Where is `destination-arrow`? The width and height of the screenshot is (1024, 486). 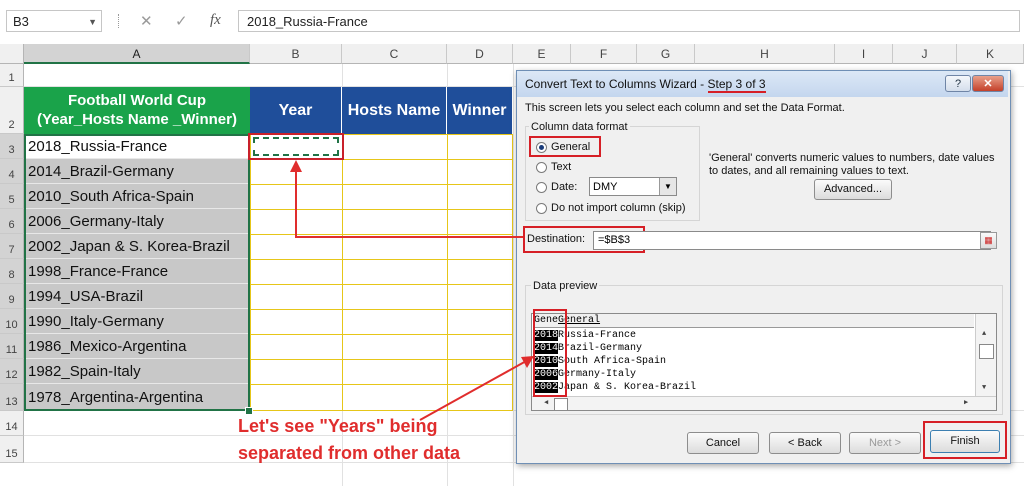 destination-arrow is located at coordinates (409, 202).